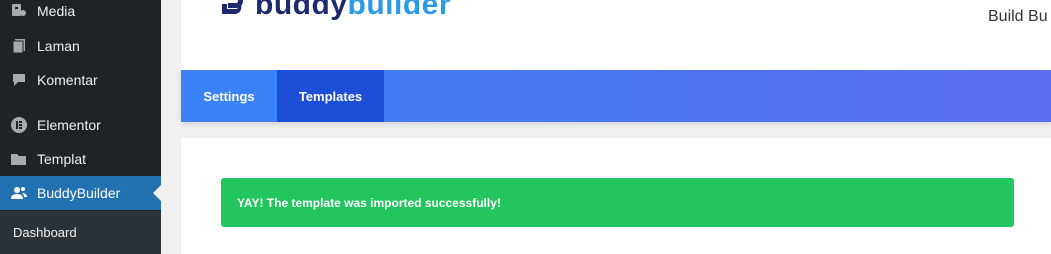 The height and width of the screenshot is (254, 1051). I want to click on sidebar-item-label: Templat, so click(62, 159).